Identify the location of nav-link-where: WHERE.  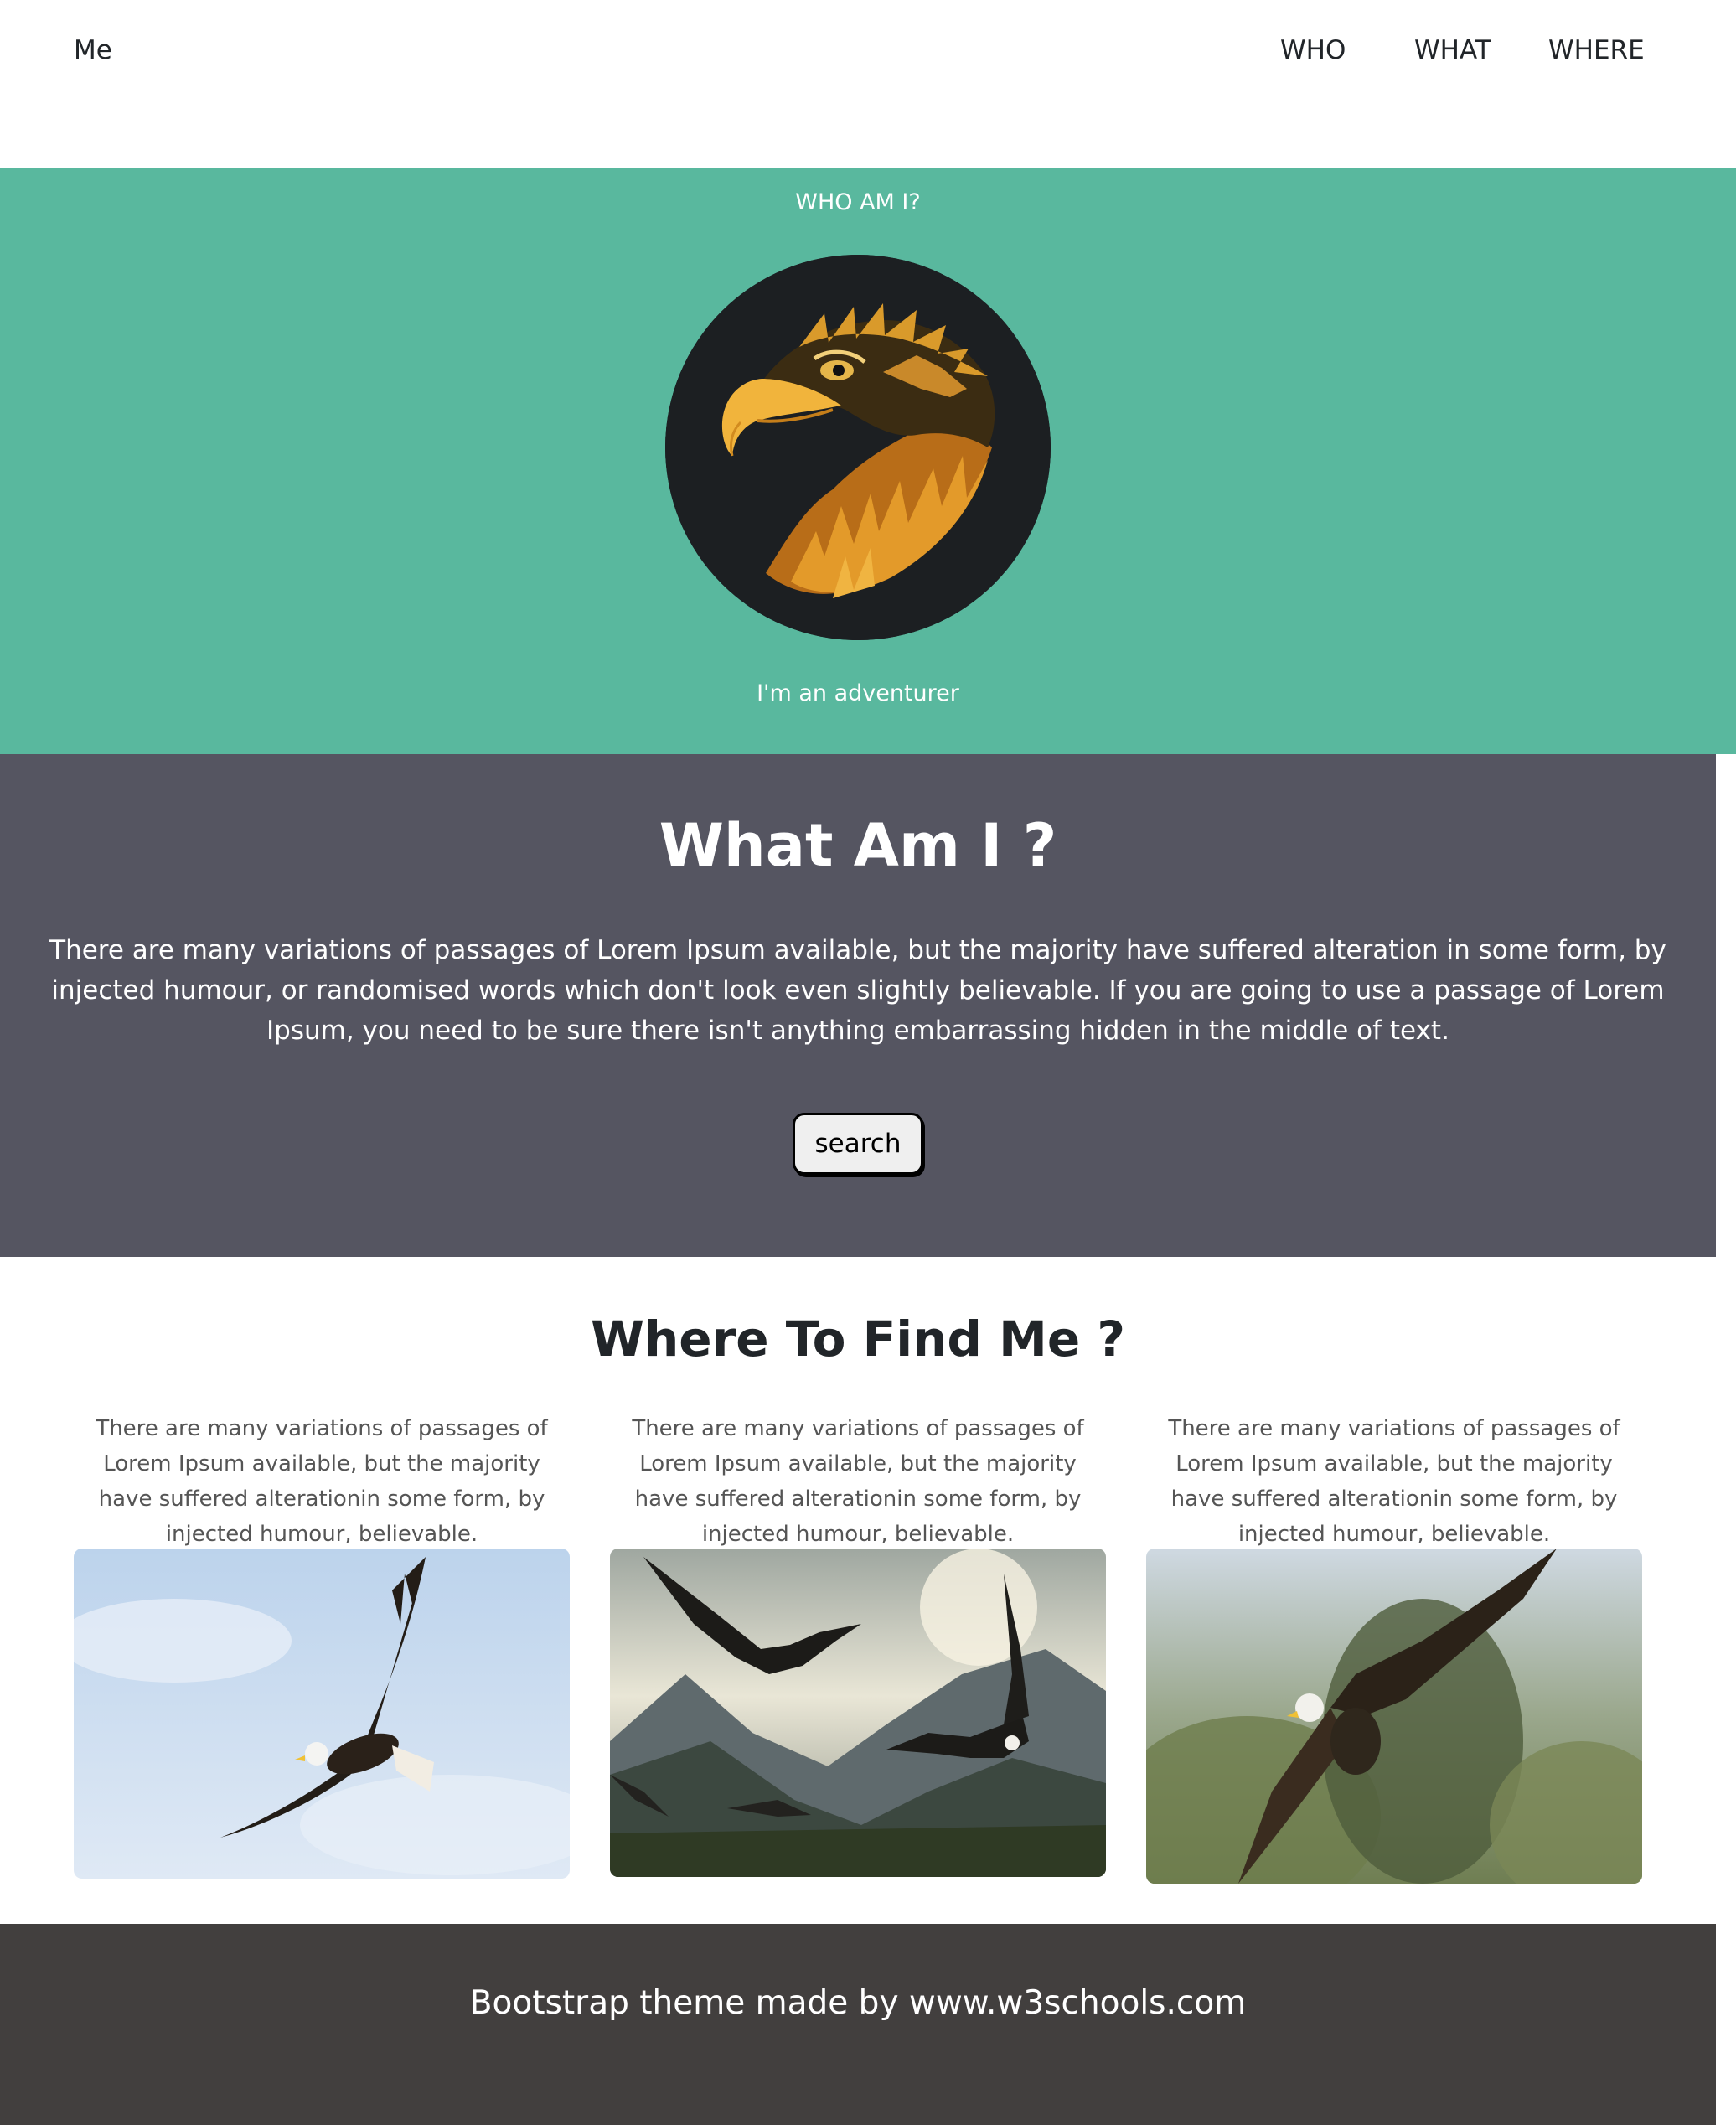
(1596, 50).